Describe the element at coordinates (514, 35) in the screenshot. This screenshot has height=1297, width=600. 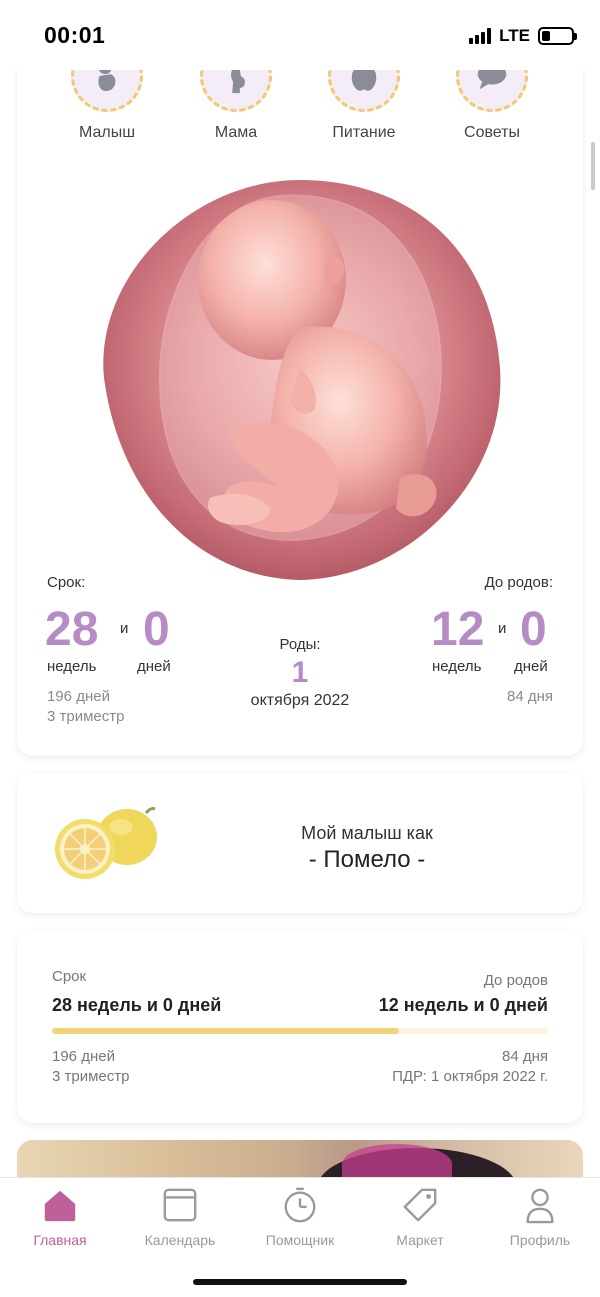
I see `network-type: LTE` at that location.